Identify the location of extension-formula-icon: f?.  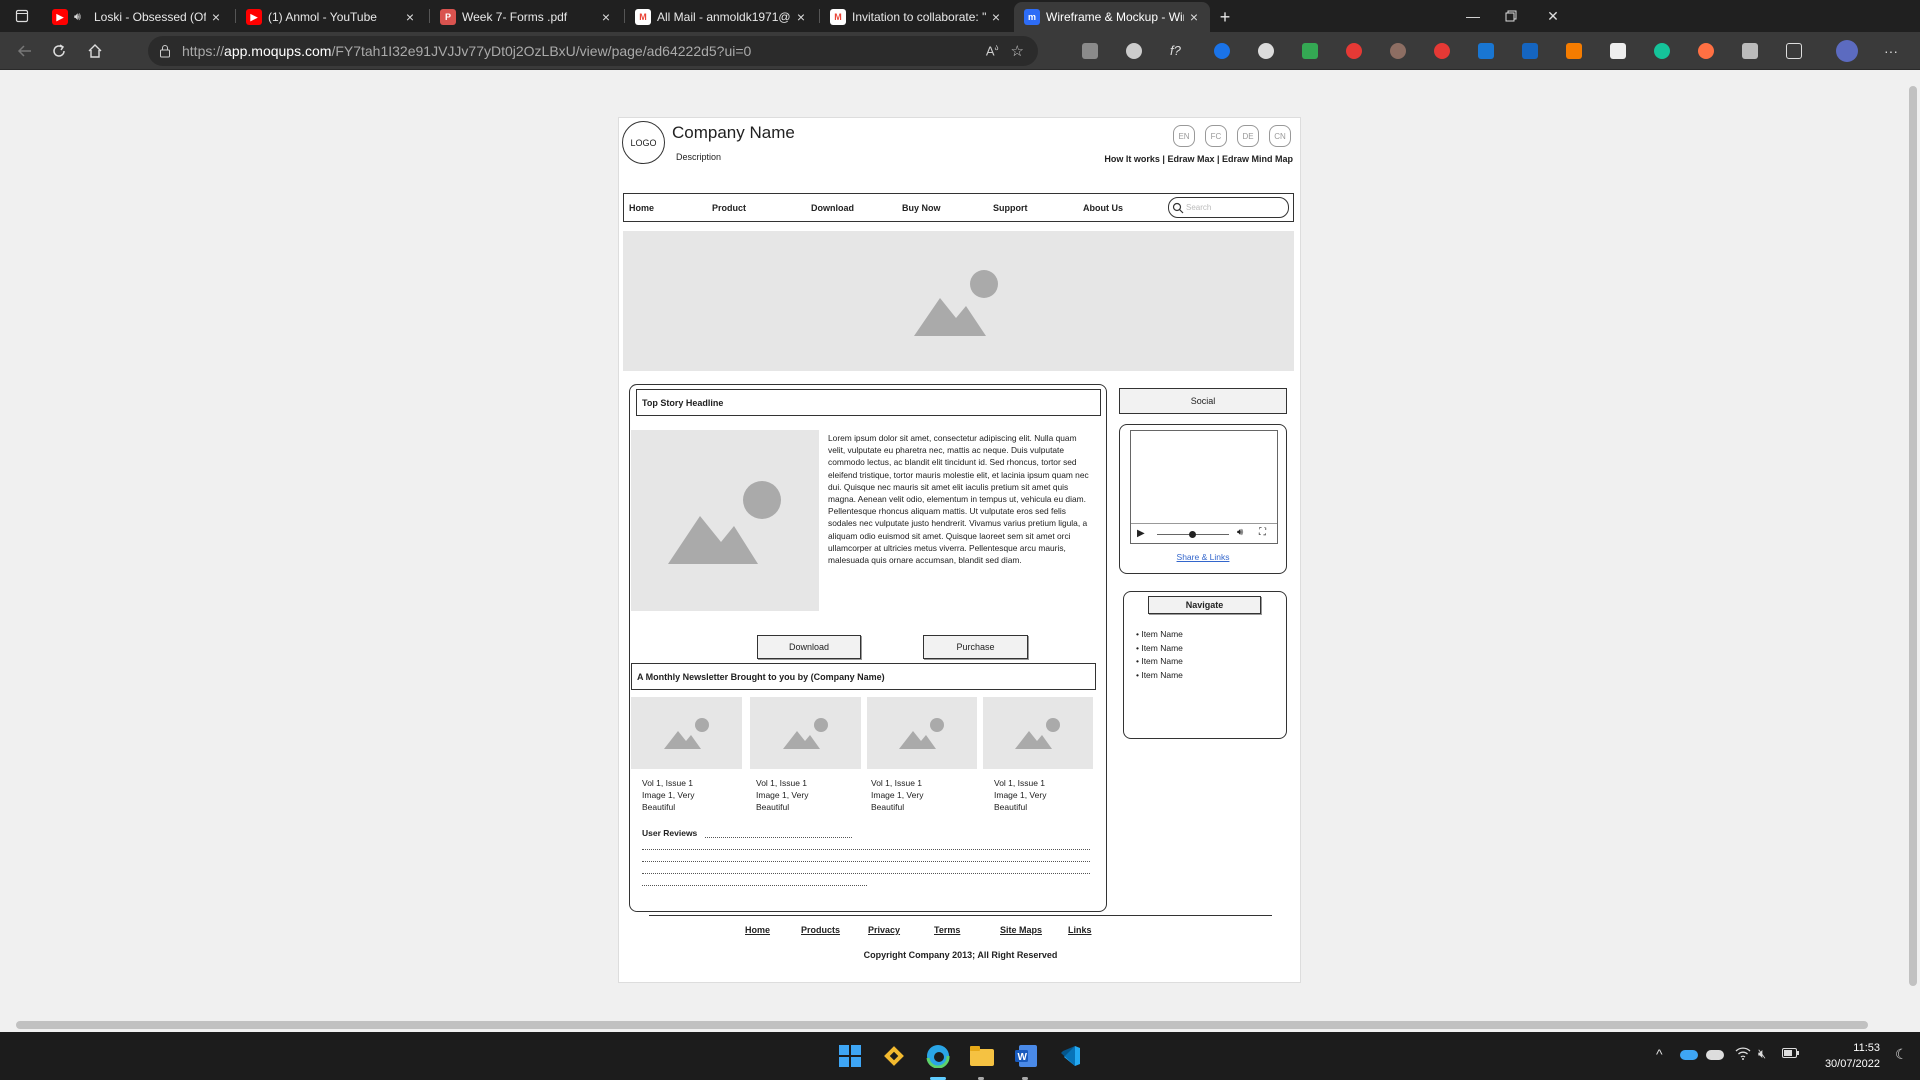
(1178, 51).